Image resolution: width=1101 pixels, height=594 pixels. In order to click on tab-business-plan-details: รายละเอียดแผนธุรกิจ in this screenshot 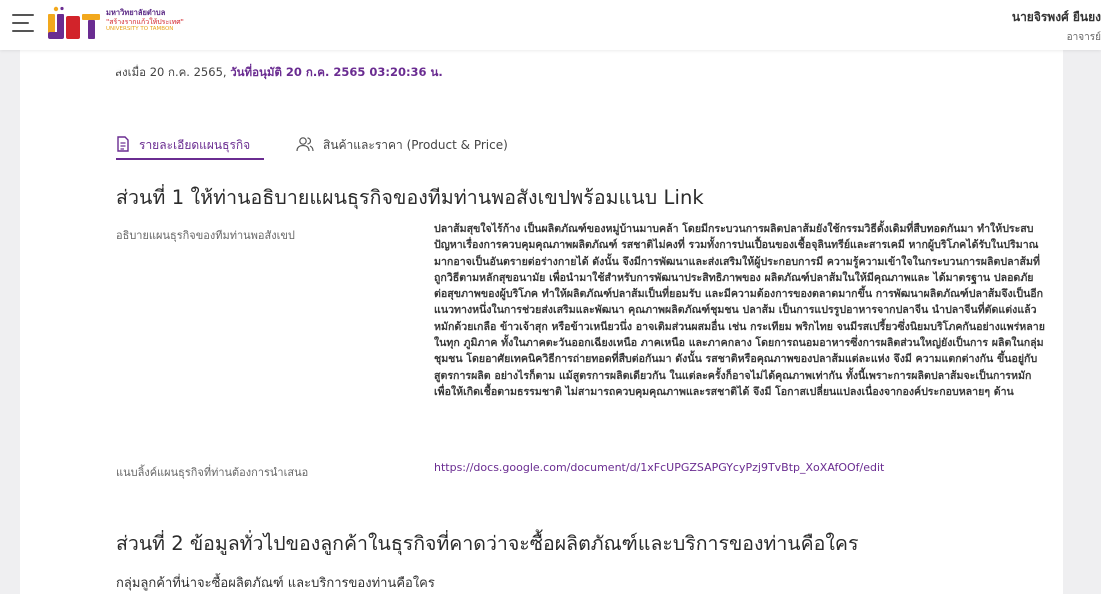, I will do `click(190, 148)`.